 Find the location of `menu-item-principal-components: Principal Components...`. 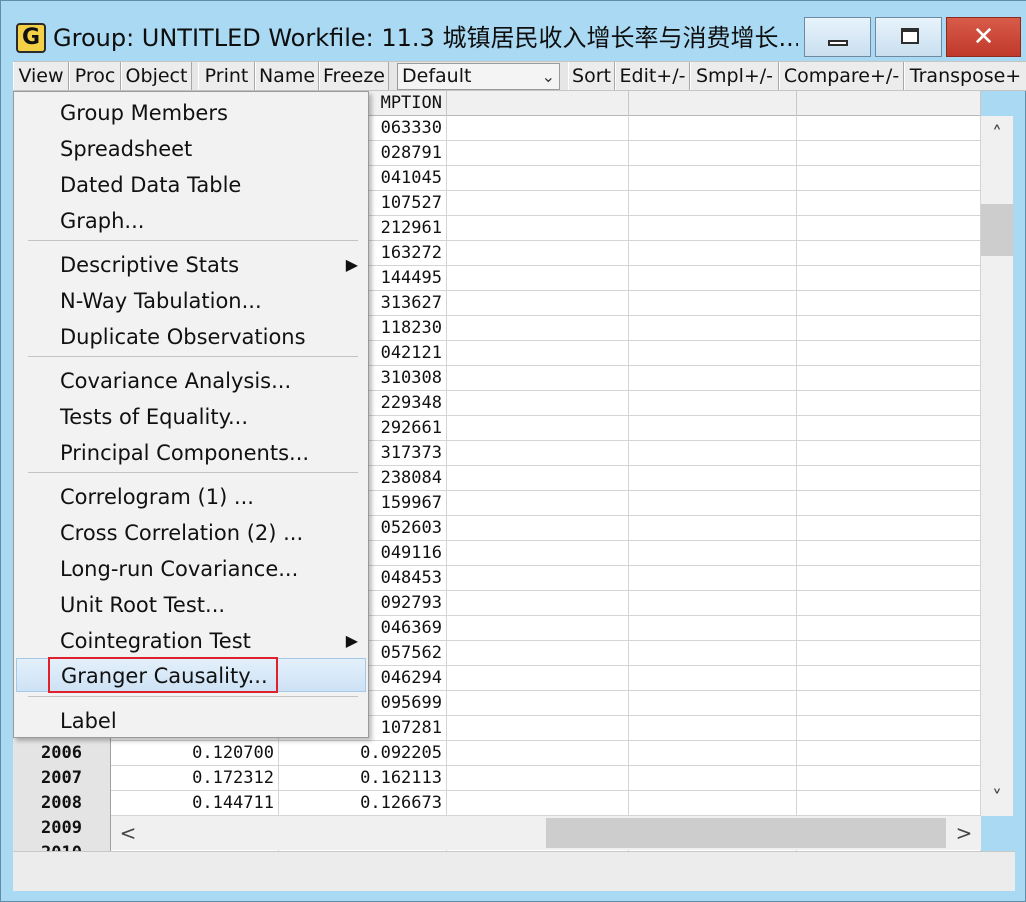

menu-item-principal-components: Principal Components... is located at coordinates (191, 453).